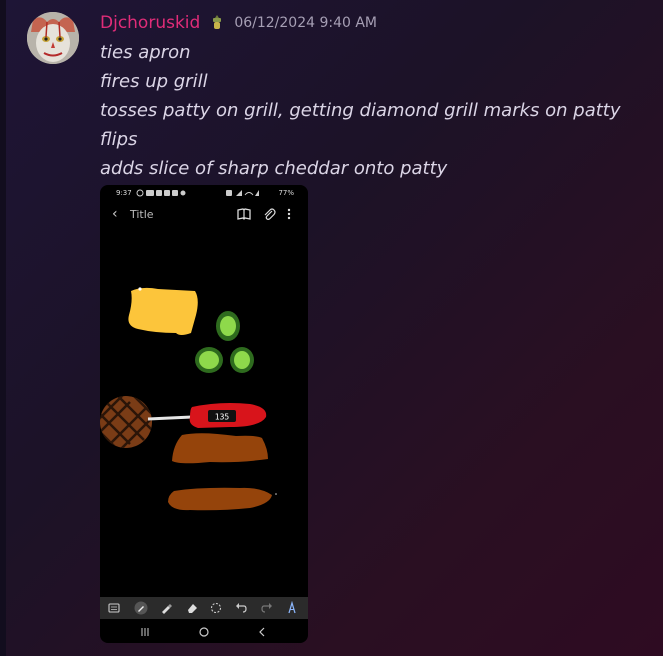 Image resolution: width=663 pixels, height=656 pixels. What do you see at coordinates (140, 289) in the screenshot?
I see `cheese-sparkle` at bounding box center [140, 289].